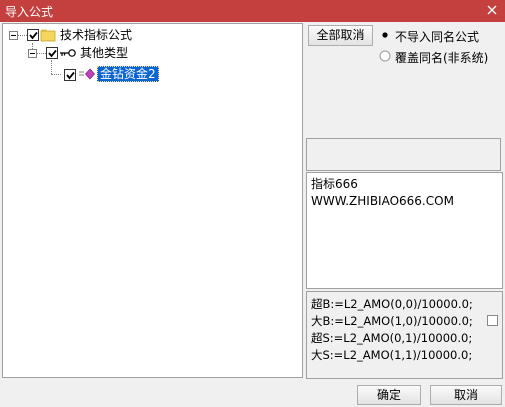  Describe the element at coordinates (403, 154) in the screenshot. I see `blank-panel` at that location.